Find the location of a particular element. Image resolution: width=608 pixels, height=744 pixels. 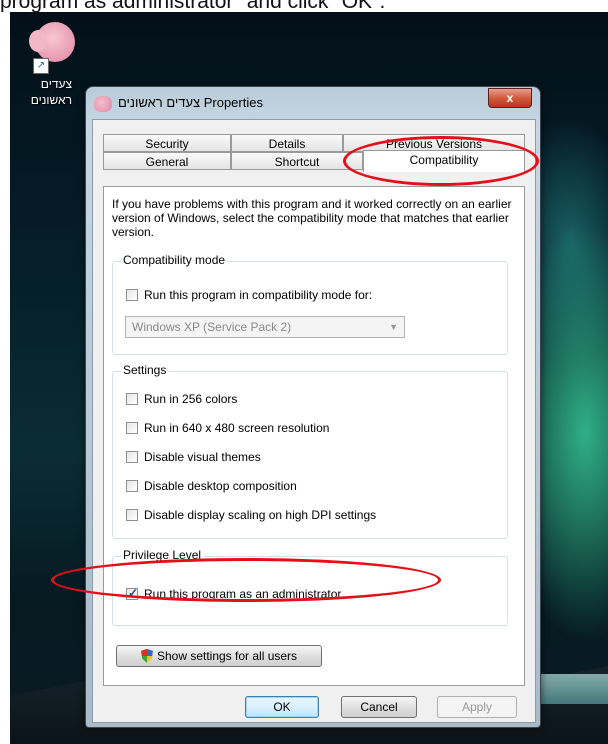

close-button: x is located at coordinates (510, 98).